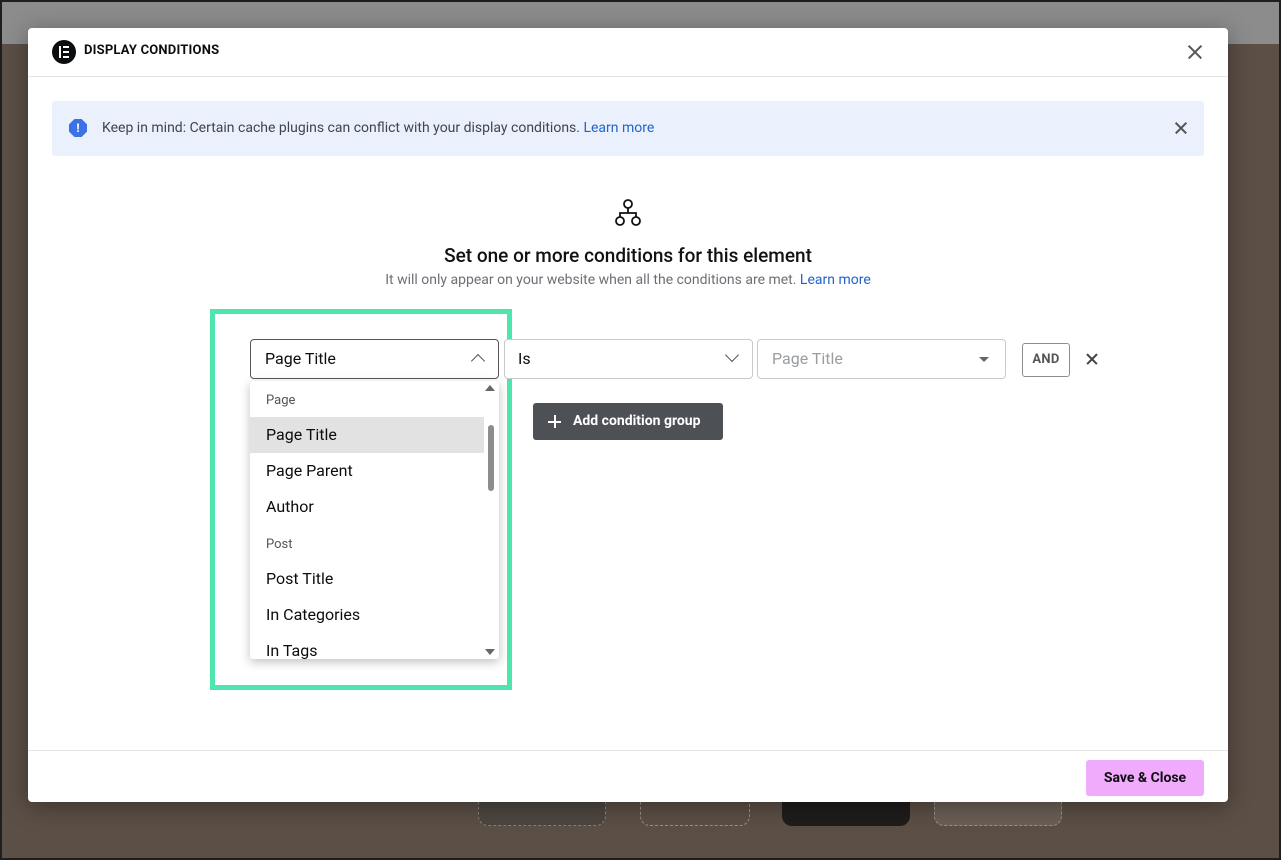 This screenshot has height=860, width=1281. What do you see at coordinates (628, 212) in the screenshot?
I see `hierarchy-icon` at bounding box center [628, 212].